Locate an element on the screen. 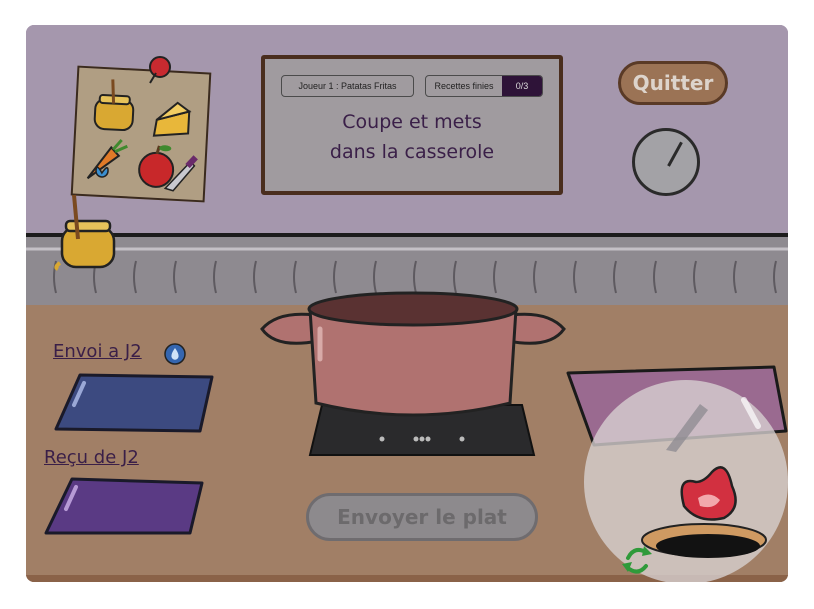  quit-button: Quitter is located at coordinates (673, 83).